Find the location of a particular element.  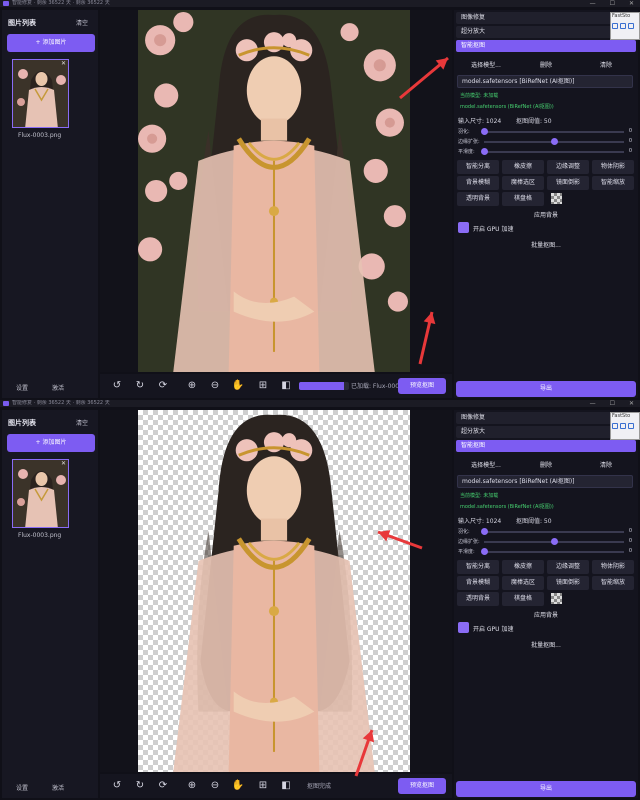

edge-expand-slider-knob is located at coordinates (554, 541).